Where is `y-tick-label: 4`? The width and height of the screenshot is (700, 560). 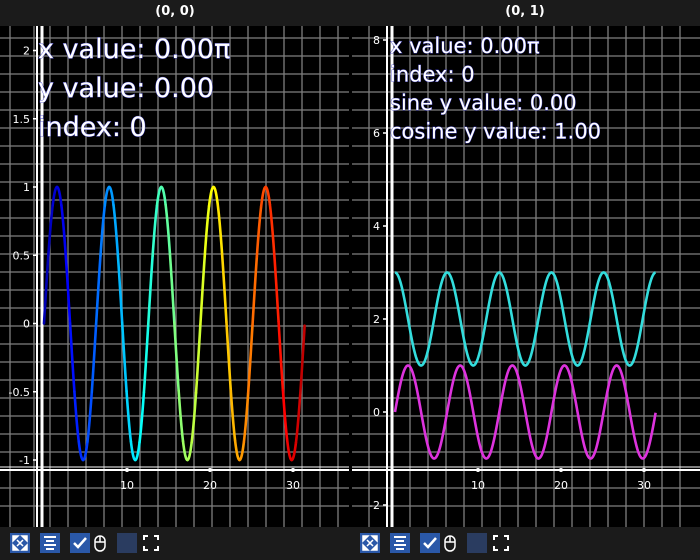
y-tick-label: 4 is located at coordinates (376, 226).